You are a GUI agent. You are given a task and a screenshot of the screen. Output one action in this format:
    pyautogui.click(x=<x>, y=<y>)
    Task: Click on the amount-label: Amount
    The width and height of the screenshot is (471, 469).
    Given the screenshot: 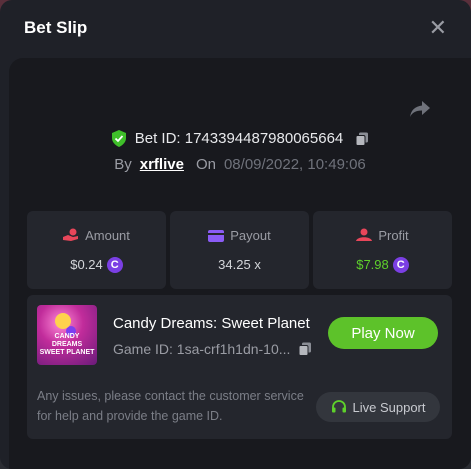 What is the action you would take?
    pyautogui.click(x=107, y=235)
    